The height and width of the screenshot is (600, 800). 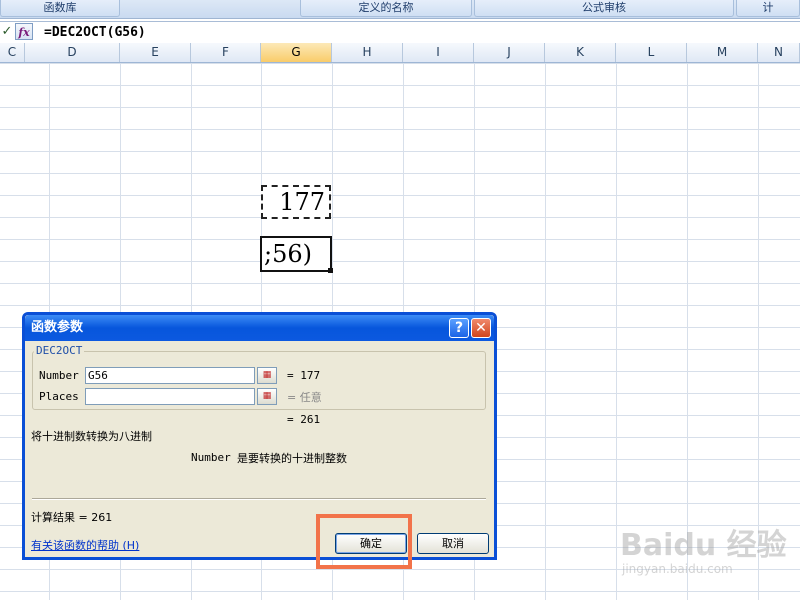 I want to click on ribbon-group-calculation: 计, so click(x=768, y=8).